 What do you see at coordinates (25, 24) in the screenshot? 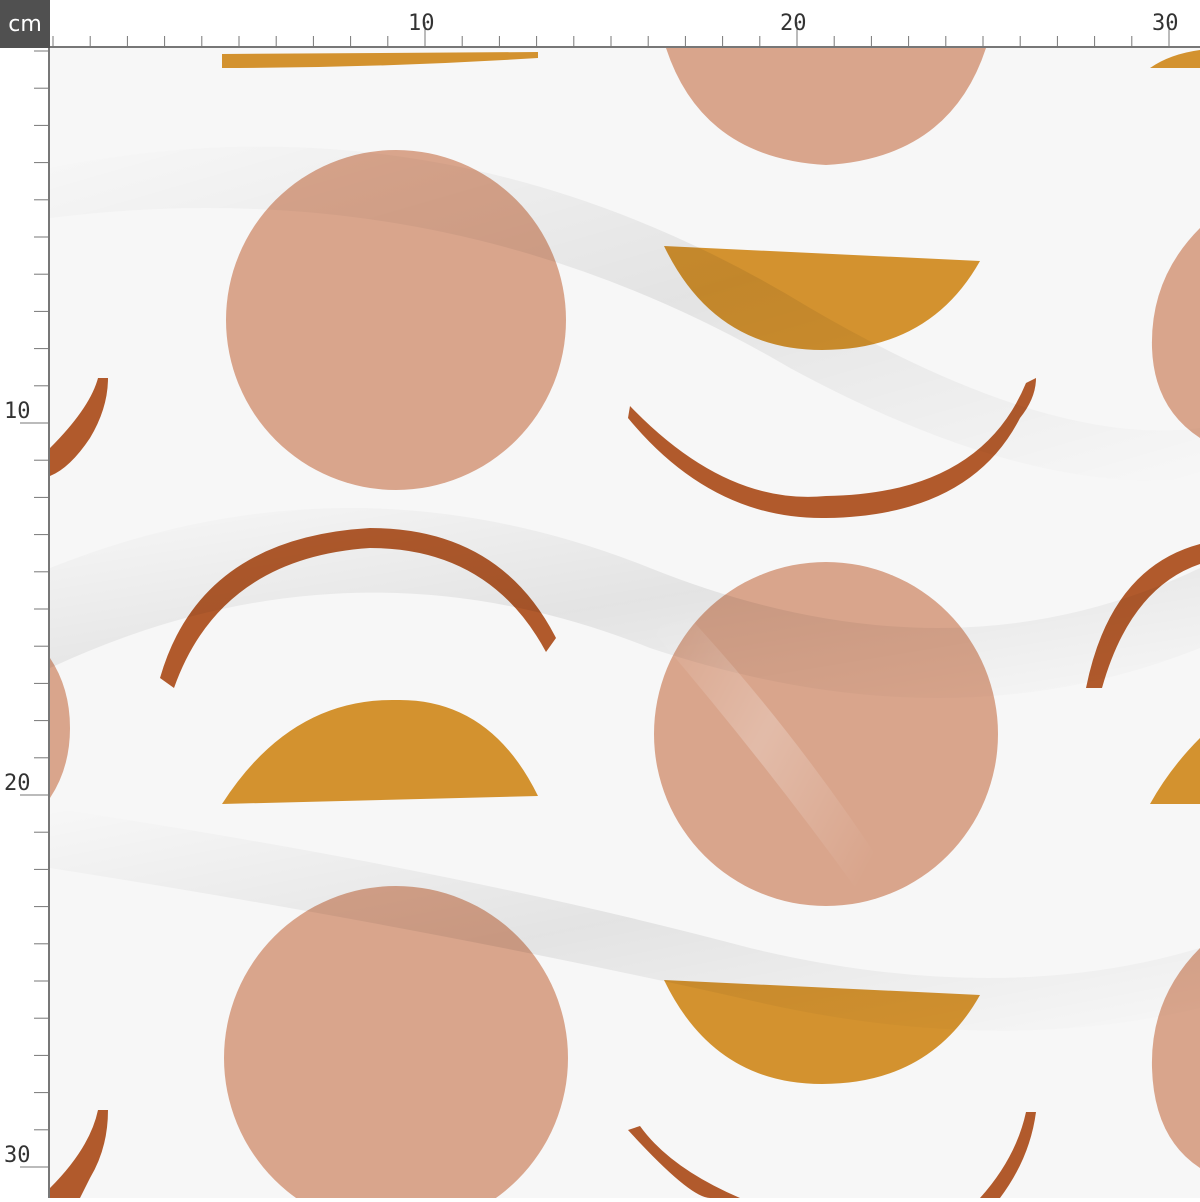
I see `unit-label: cm` at bounding box center [25, 24].